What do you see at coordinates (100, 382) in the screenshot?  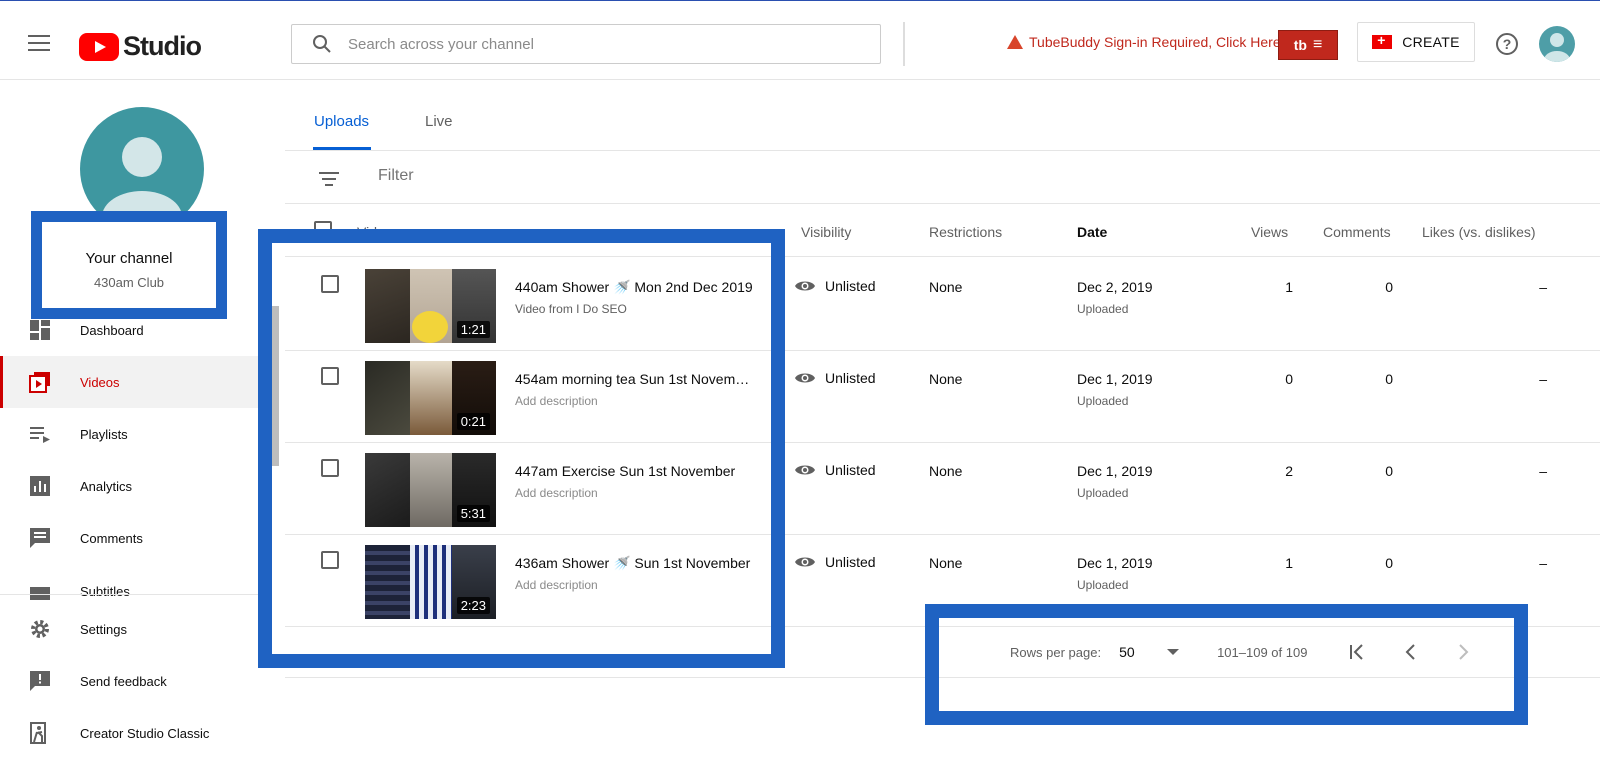 I see `sidebar-item-label: Videos` at bounding box center [100, 382].